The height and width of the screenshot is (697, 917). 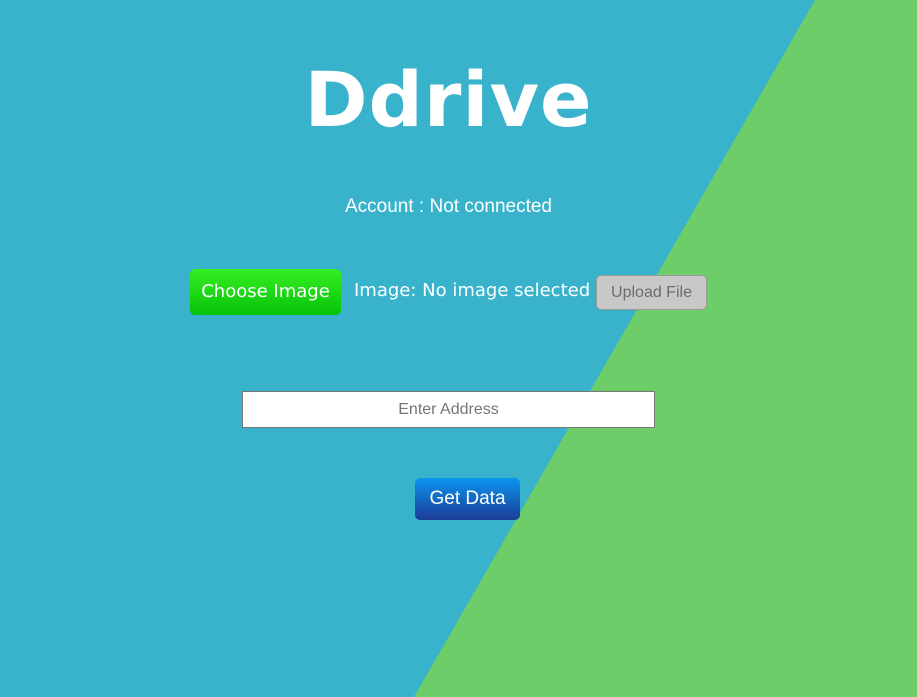 What do you see at coordinates (448, 99) in the screenshot?
I see `page-title: Ddrive` at bounding box center [448, 99].